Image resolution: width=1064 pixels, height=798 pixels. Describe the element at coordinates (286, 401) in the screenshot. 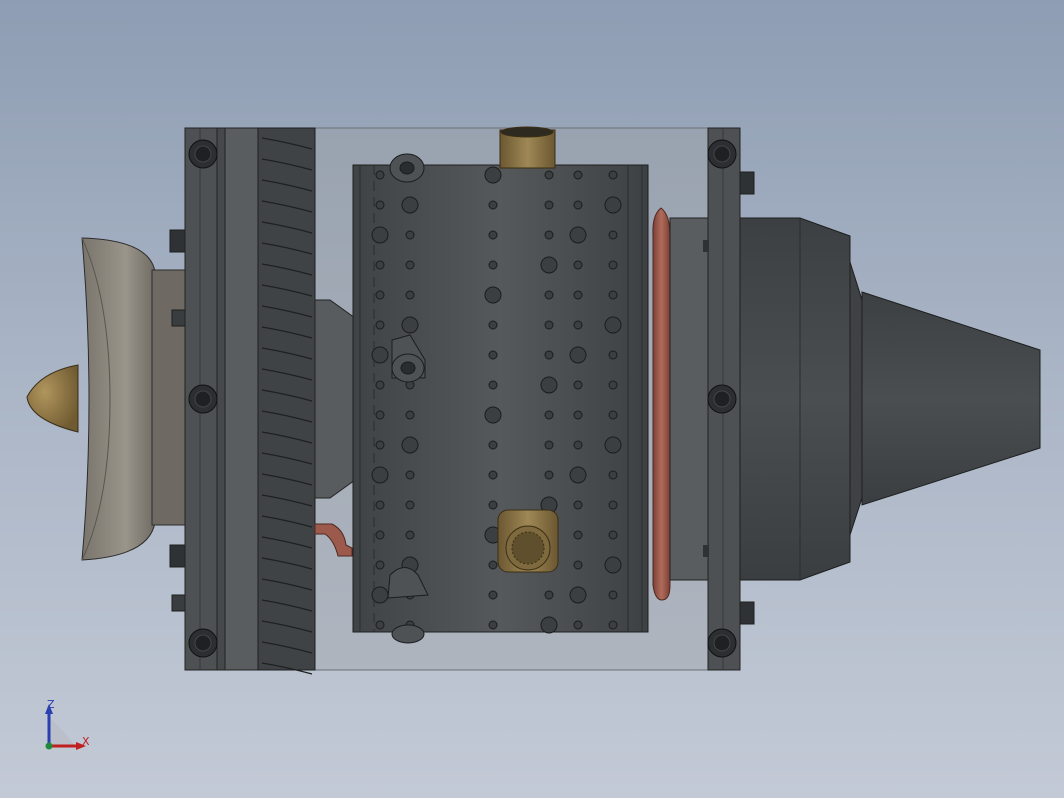

I see `compressor-wheel` at that location.